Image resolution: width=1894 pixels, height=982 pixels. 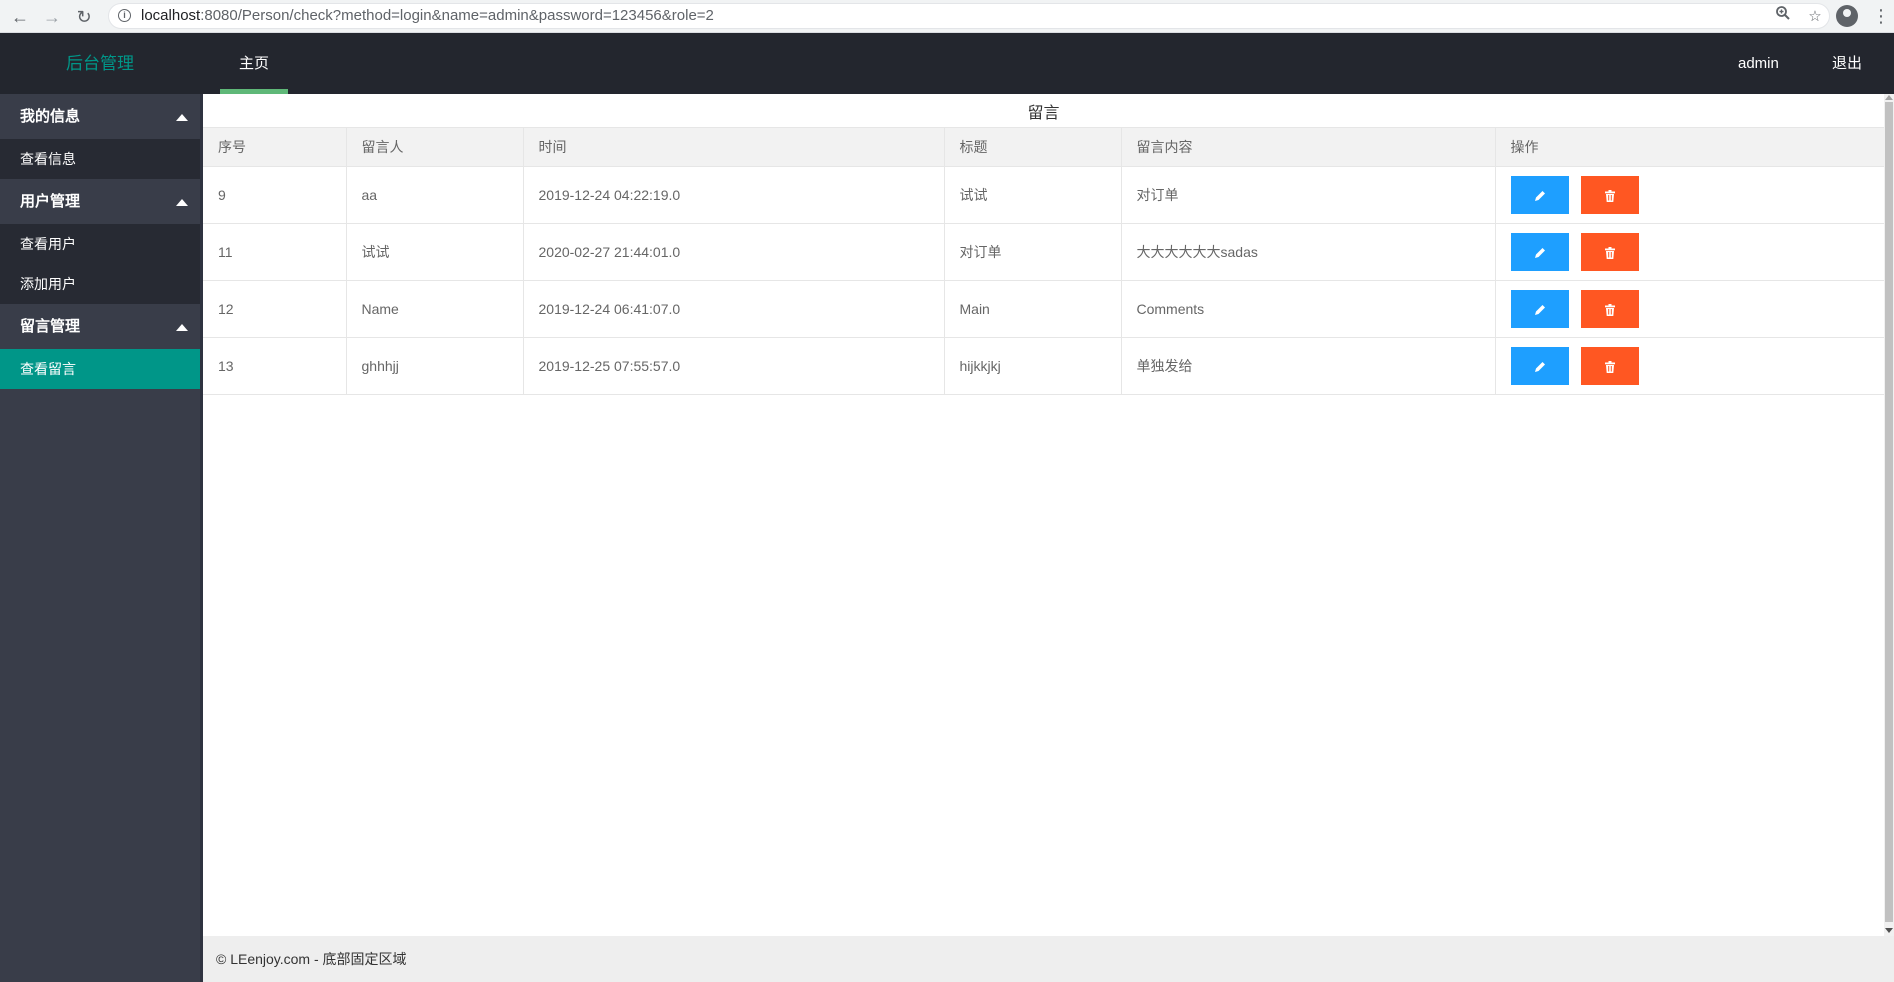 I want to click on footer: © LEenjoy.com - 底部固定区域, so click(x=1047, y=959).